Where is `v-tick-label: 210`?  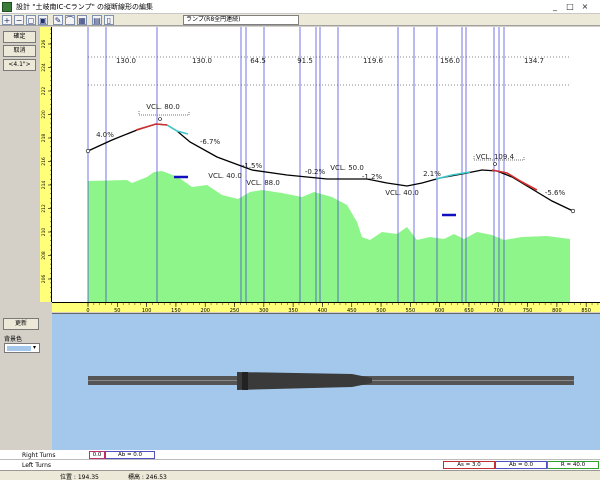 v-tick-label: 210 is located at coordinates (44, 232).